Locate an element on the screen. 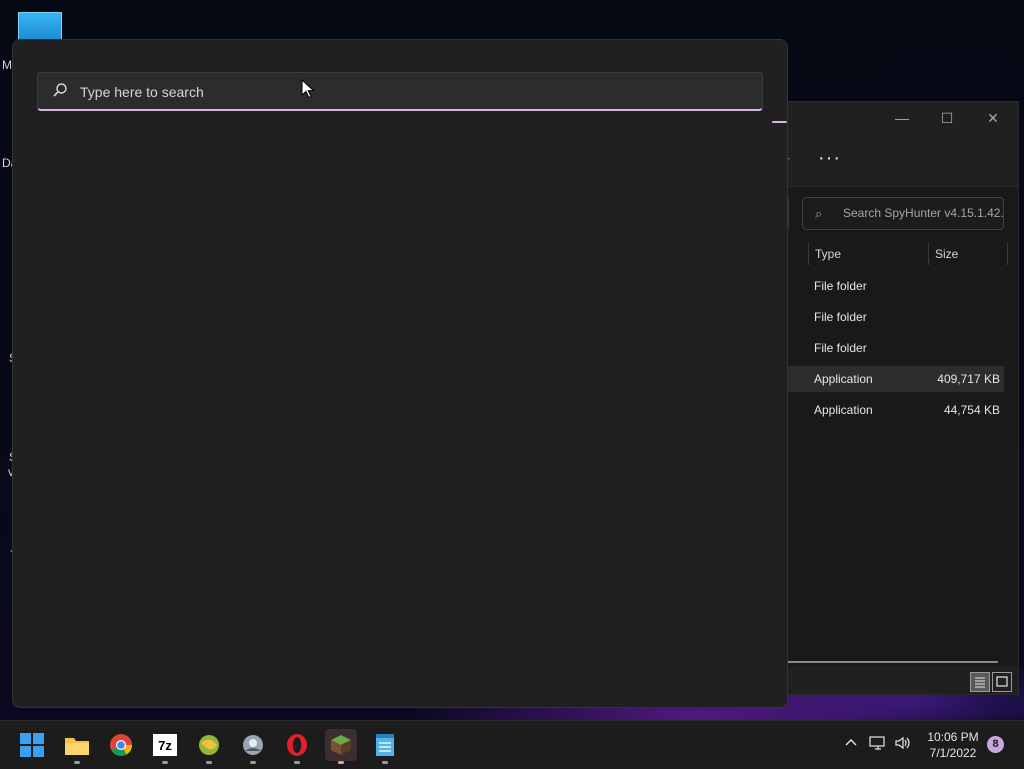 Image resolution: width=1024 pixels, height=769 pixels. windows-logo-icon is located at coordinates (32, 745).